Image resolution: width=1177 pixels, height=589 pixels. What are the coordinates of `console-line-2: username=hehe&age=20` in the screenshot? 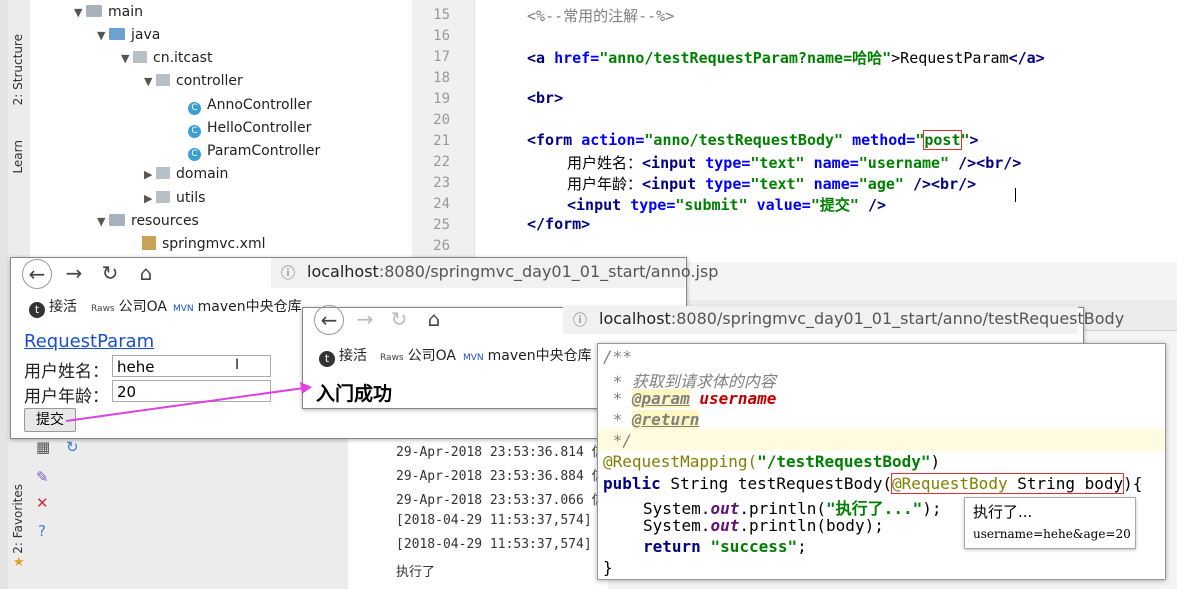 It's located at (1052, 534).